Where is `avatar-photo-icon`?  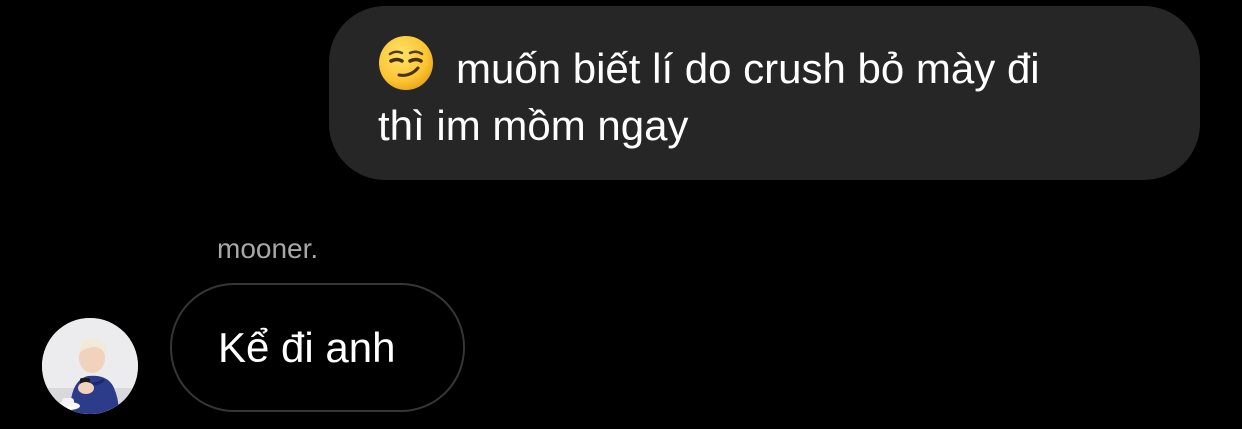
avatar-photo-icon is located at coordinates (90, 366).